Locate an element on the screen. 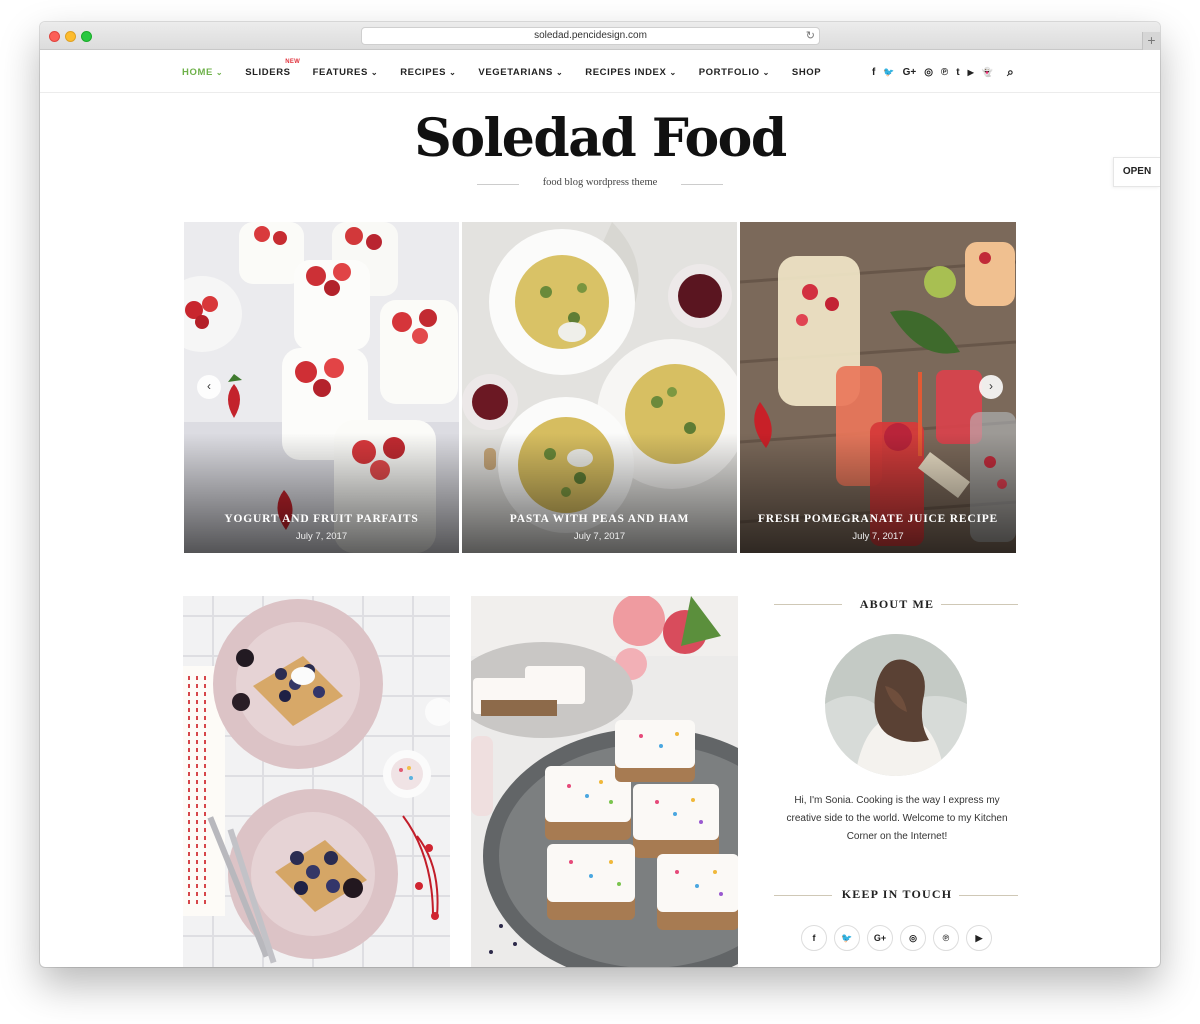 The width and height of the screenshot is (1200, 1024). nav-item-label: SHOP is located at coordinates (806, 72).